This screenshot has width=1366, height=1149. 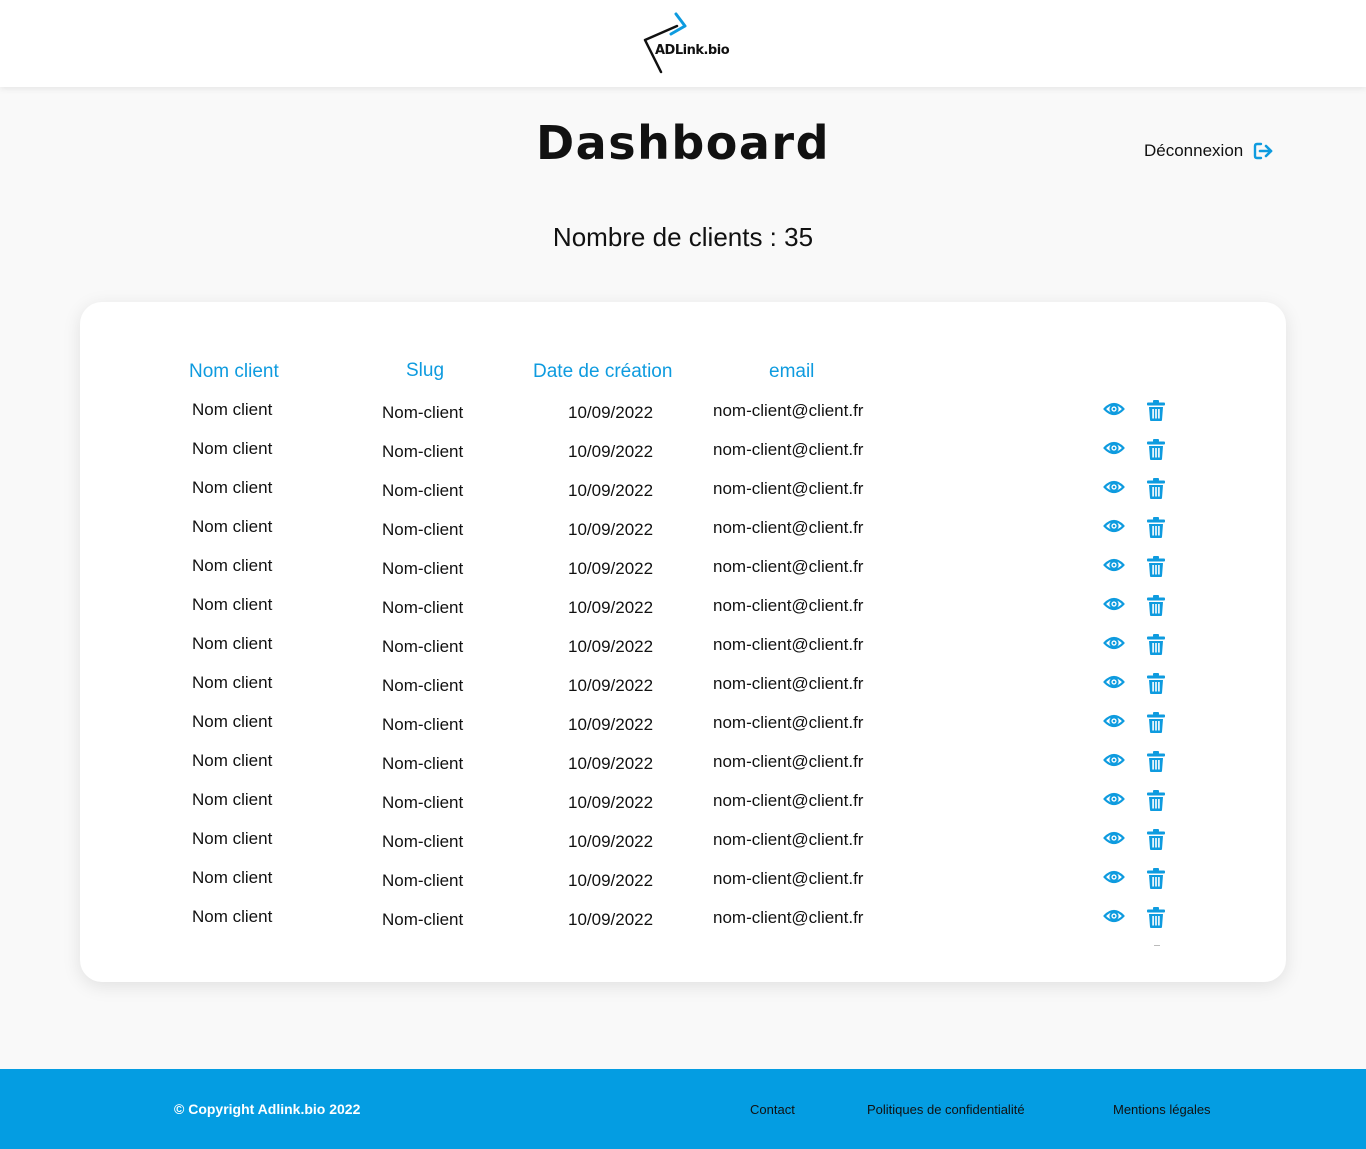 I want to click on footer-link-contact: Contact, so click(x=772, y=1109).